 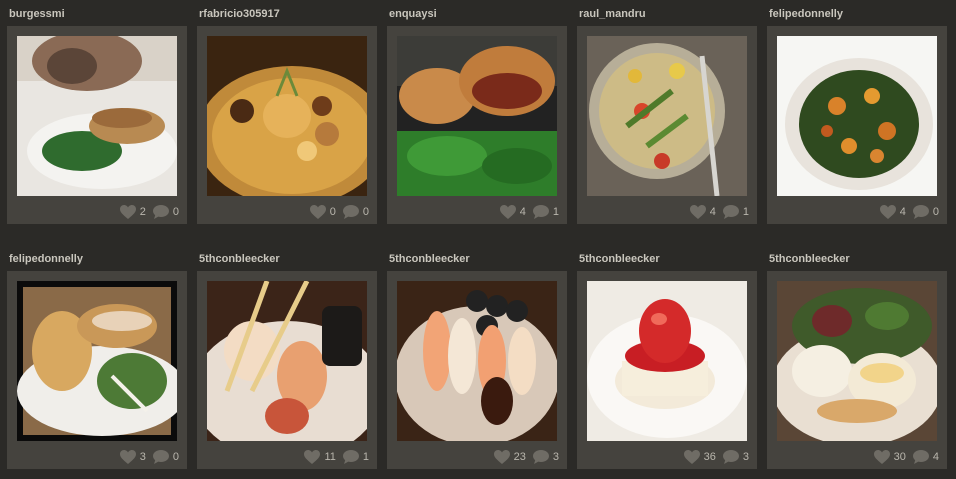 I want to click on photo-card-body: 3 0, so click(x=97, y=370).